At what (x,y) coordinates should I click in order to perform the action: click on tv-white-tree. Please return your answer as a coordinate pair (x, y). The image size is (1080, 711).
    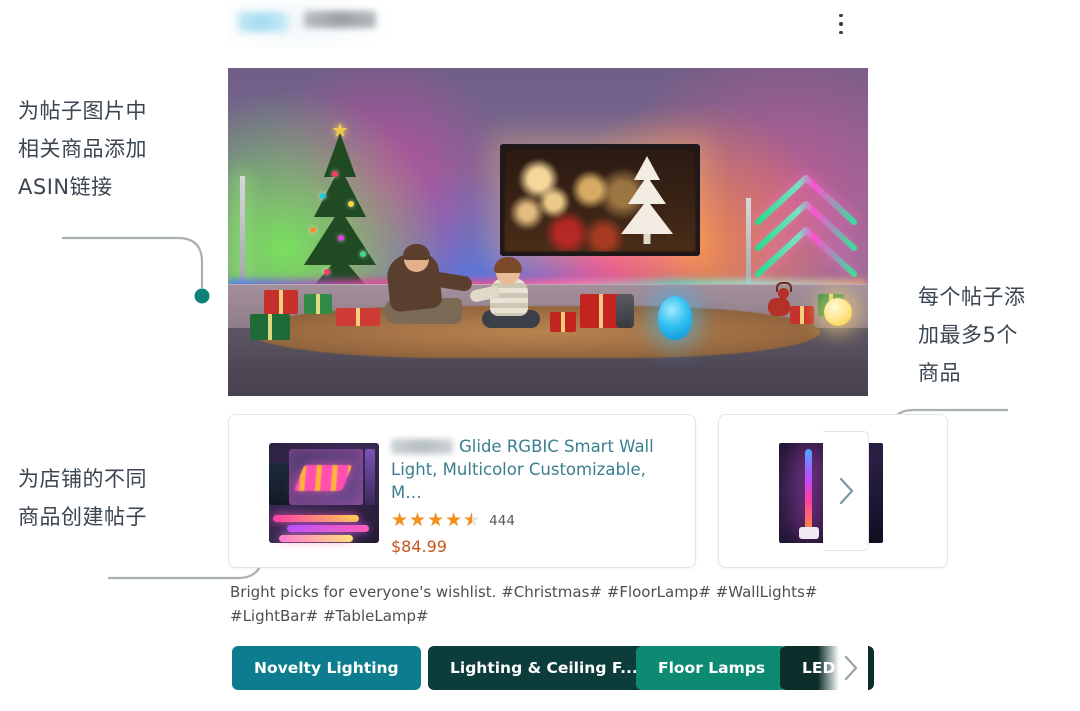
    Looking at the image, I should click on (647, 200).